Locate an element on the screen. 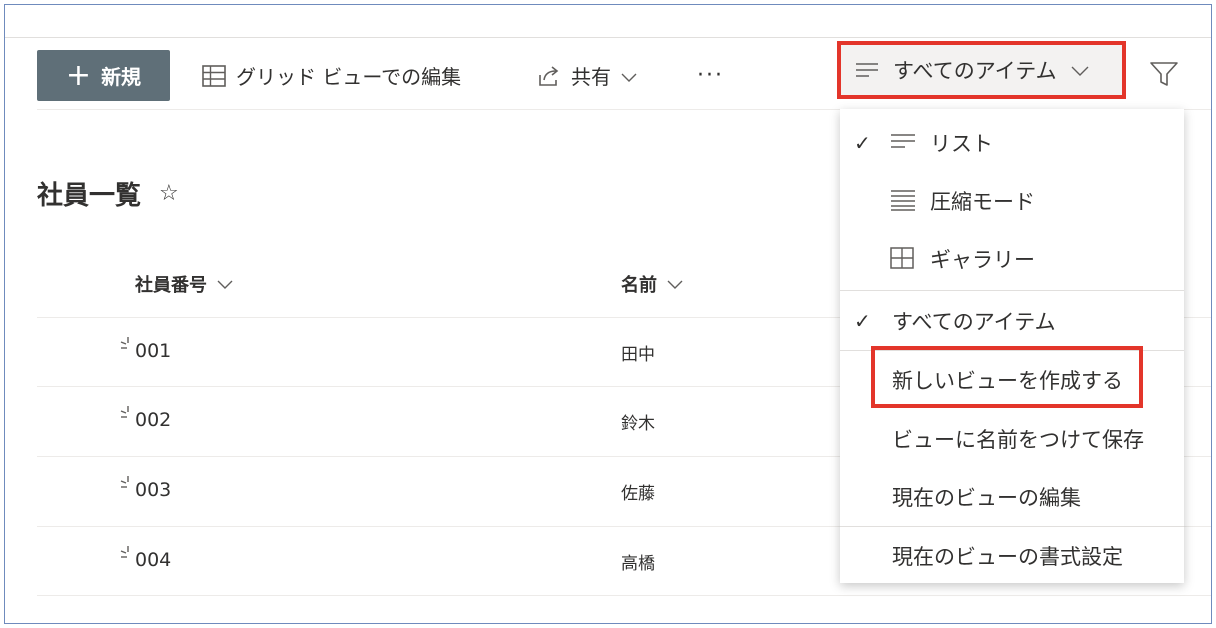  cell-employee-id: 002 is located at coordinates (145, 418).